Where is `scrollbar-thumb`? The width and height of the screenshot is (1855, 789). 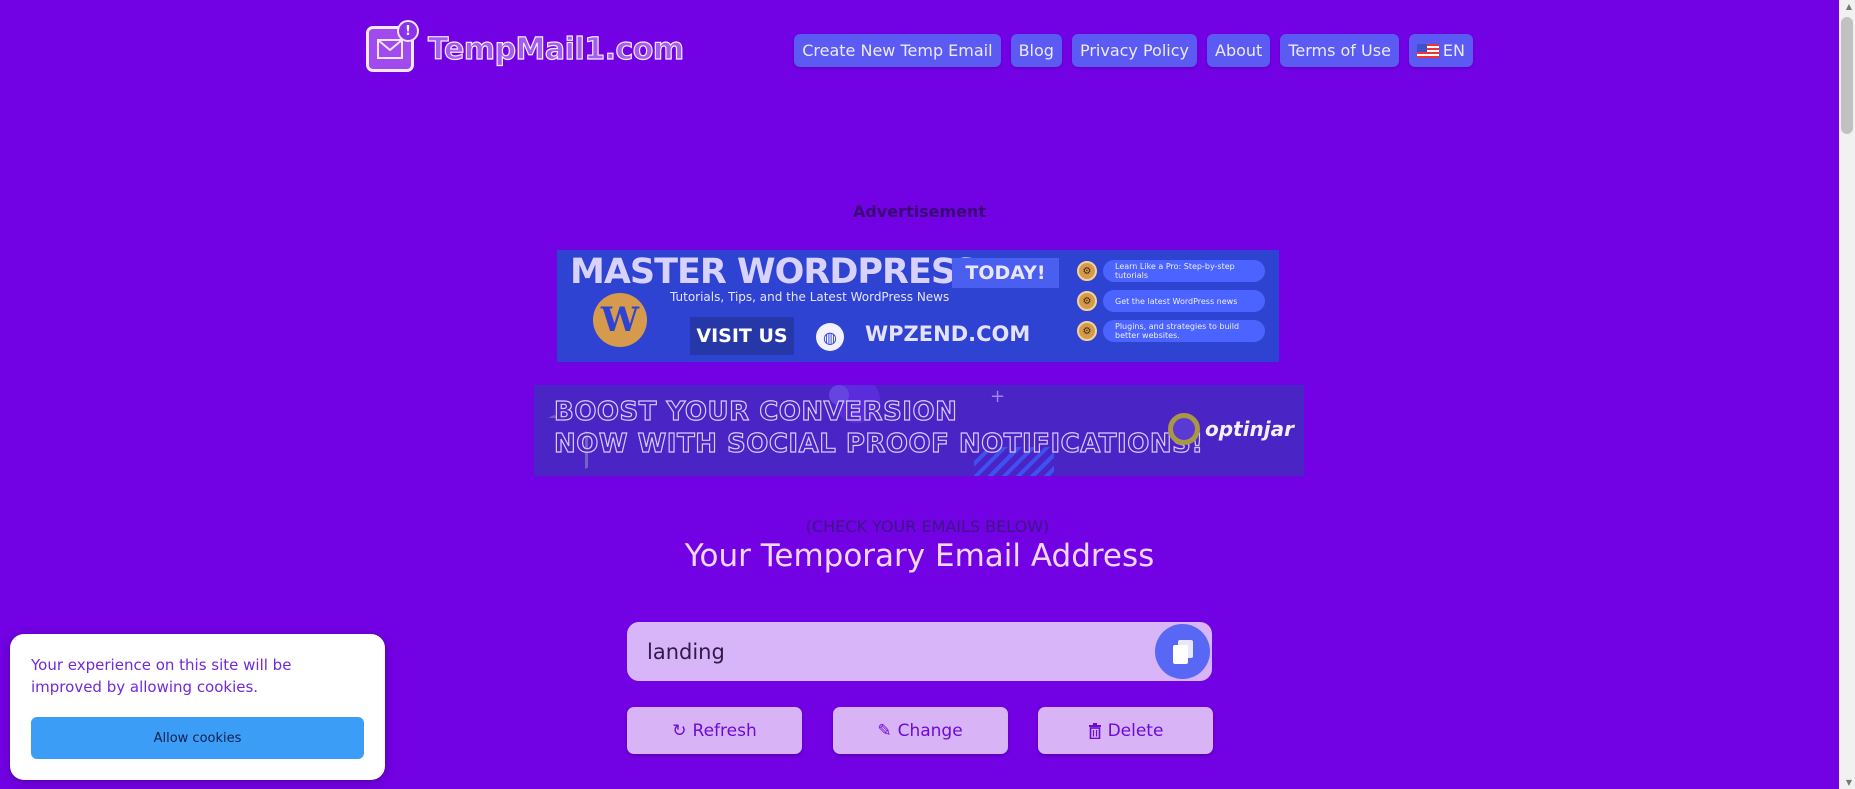 scrollbar-thumb is located at coordinates (1847, 75).